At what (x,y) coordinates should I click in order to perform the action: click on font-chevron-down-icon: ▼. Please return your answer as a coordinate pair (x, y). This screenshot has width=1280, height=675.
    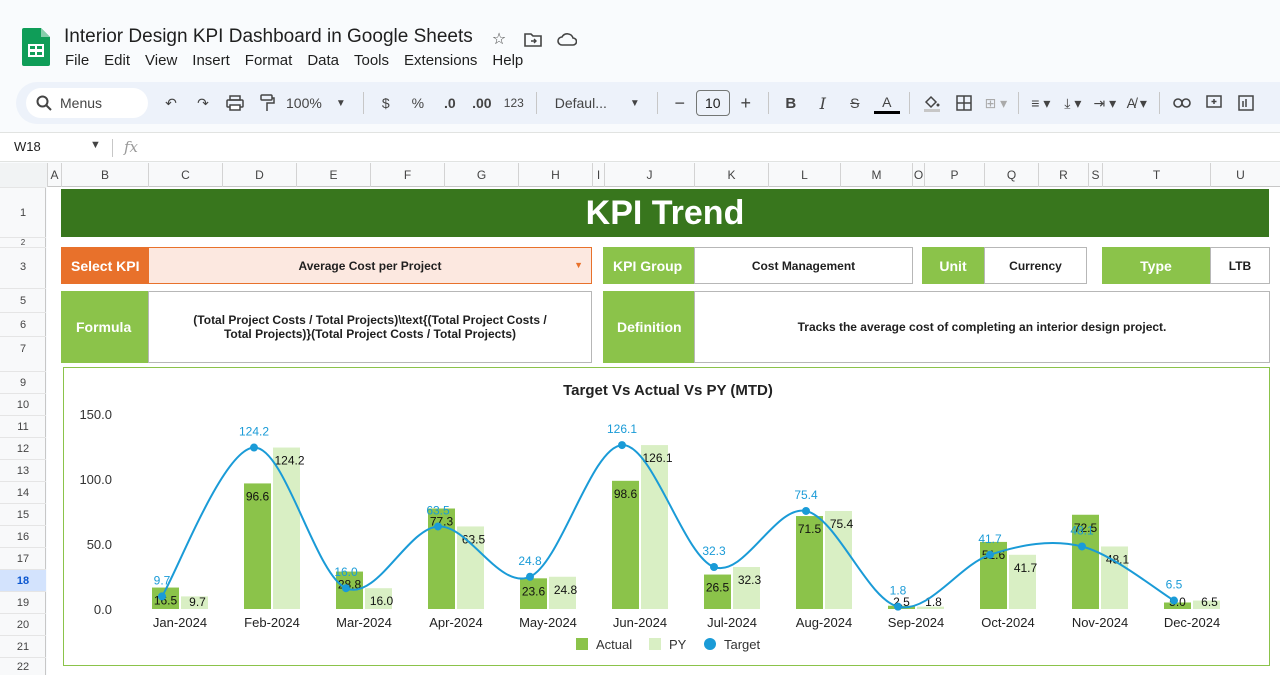
    Looking at the image, I should click on (635, 103).